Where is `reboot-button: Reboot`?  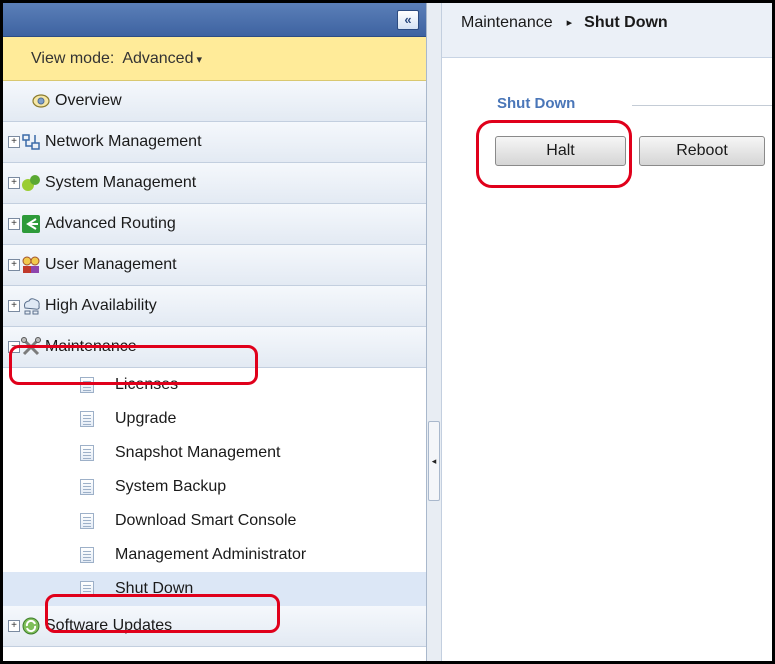
reboot-button: Reboot is located at coordinates (702, 151).